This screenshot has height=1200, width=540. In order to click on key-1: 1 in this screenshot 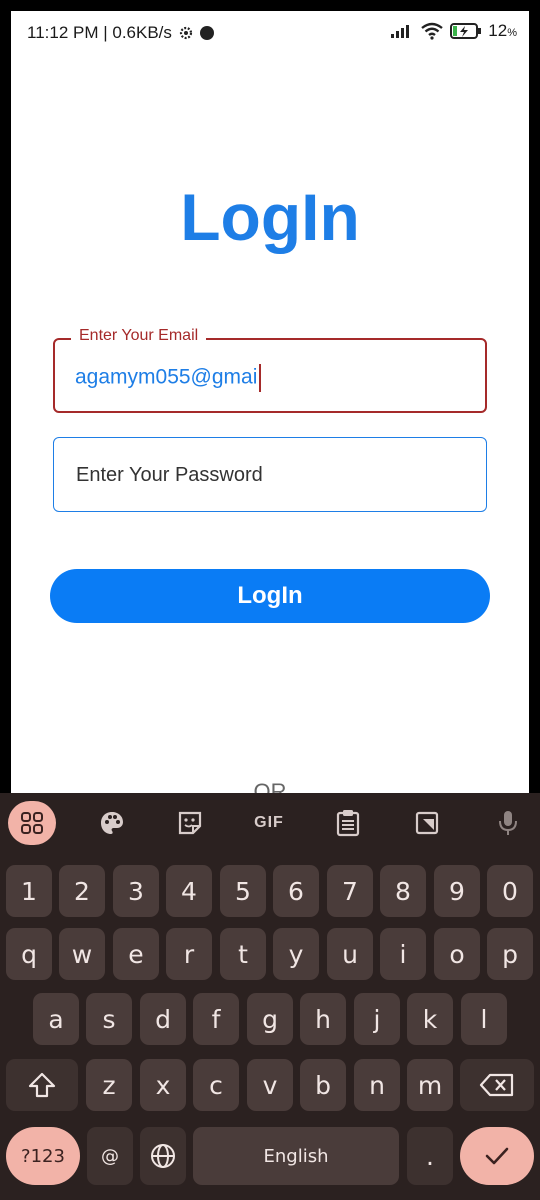, I will do `click(29, 891)`.